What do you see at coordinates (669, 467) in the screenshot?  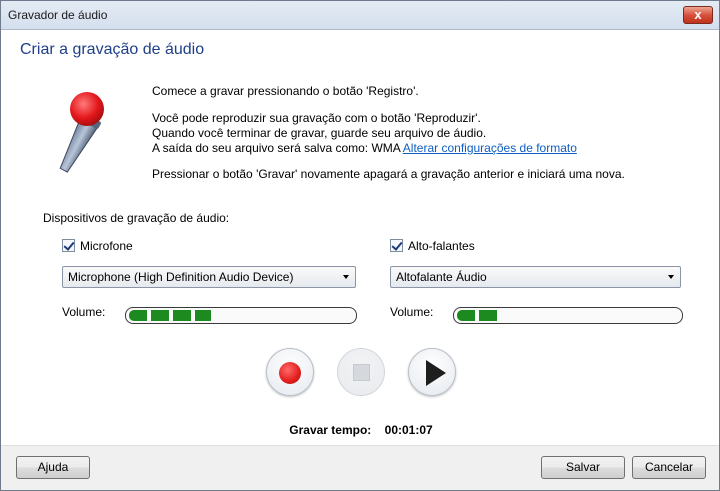 I see `cancel-button: Cancelar` at bounding box center [669, 467].